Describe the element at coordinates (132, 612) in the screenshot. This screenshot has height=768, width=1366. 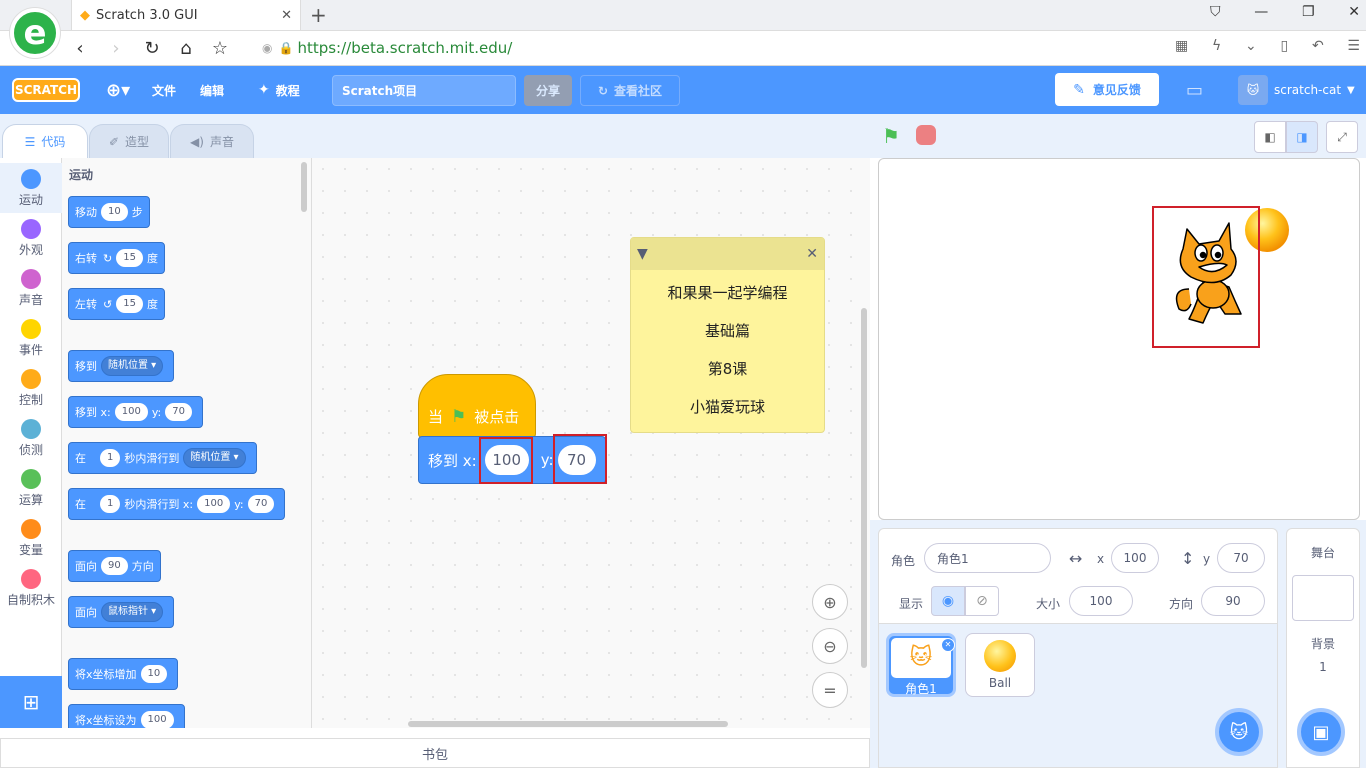
I see `block-dropdown: 鼠标指针 ▾` at that location.